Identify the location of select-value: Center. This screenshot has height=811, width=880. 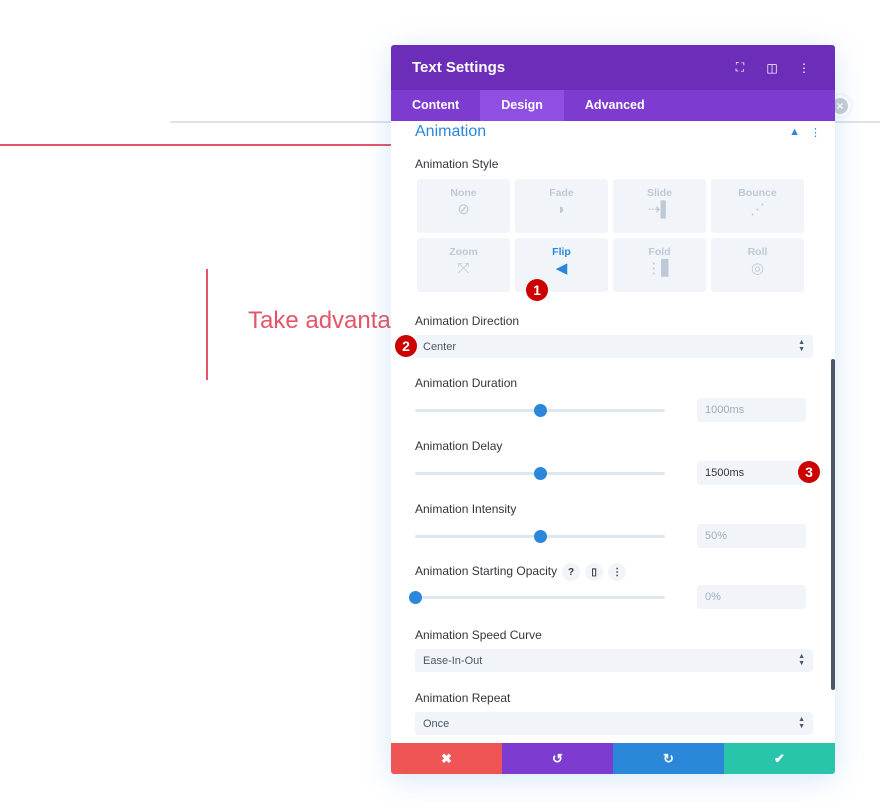
(440, 346).